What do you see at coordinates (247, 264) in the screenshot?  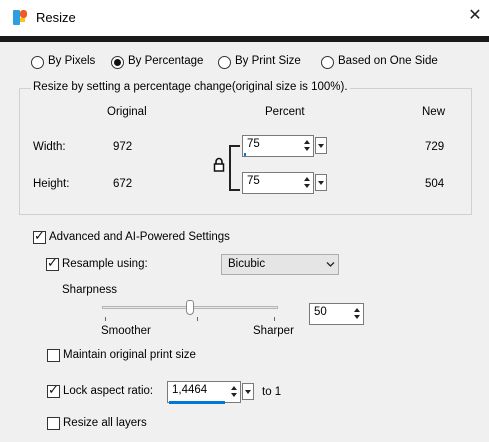 I see `resample-method-value: Bicubic` at bounding box center [247, 264].